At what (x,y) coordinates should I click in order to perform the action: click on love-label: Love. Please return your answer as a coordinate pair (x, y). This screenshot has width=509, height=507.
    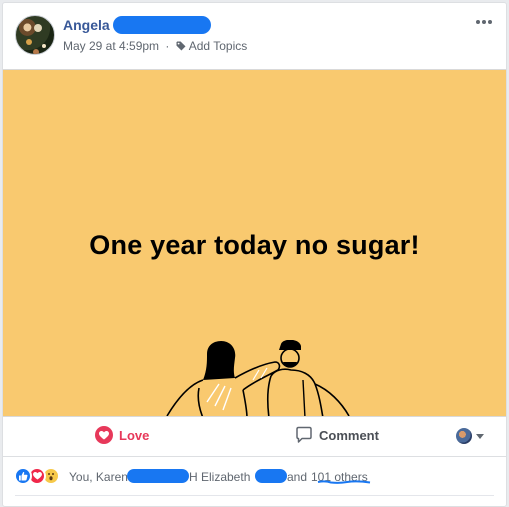
    Looking at the image, I should click on (134, 435).